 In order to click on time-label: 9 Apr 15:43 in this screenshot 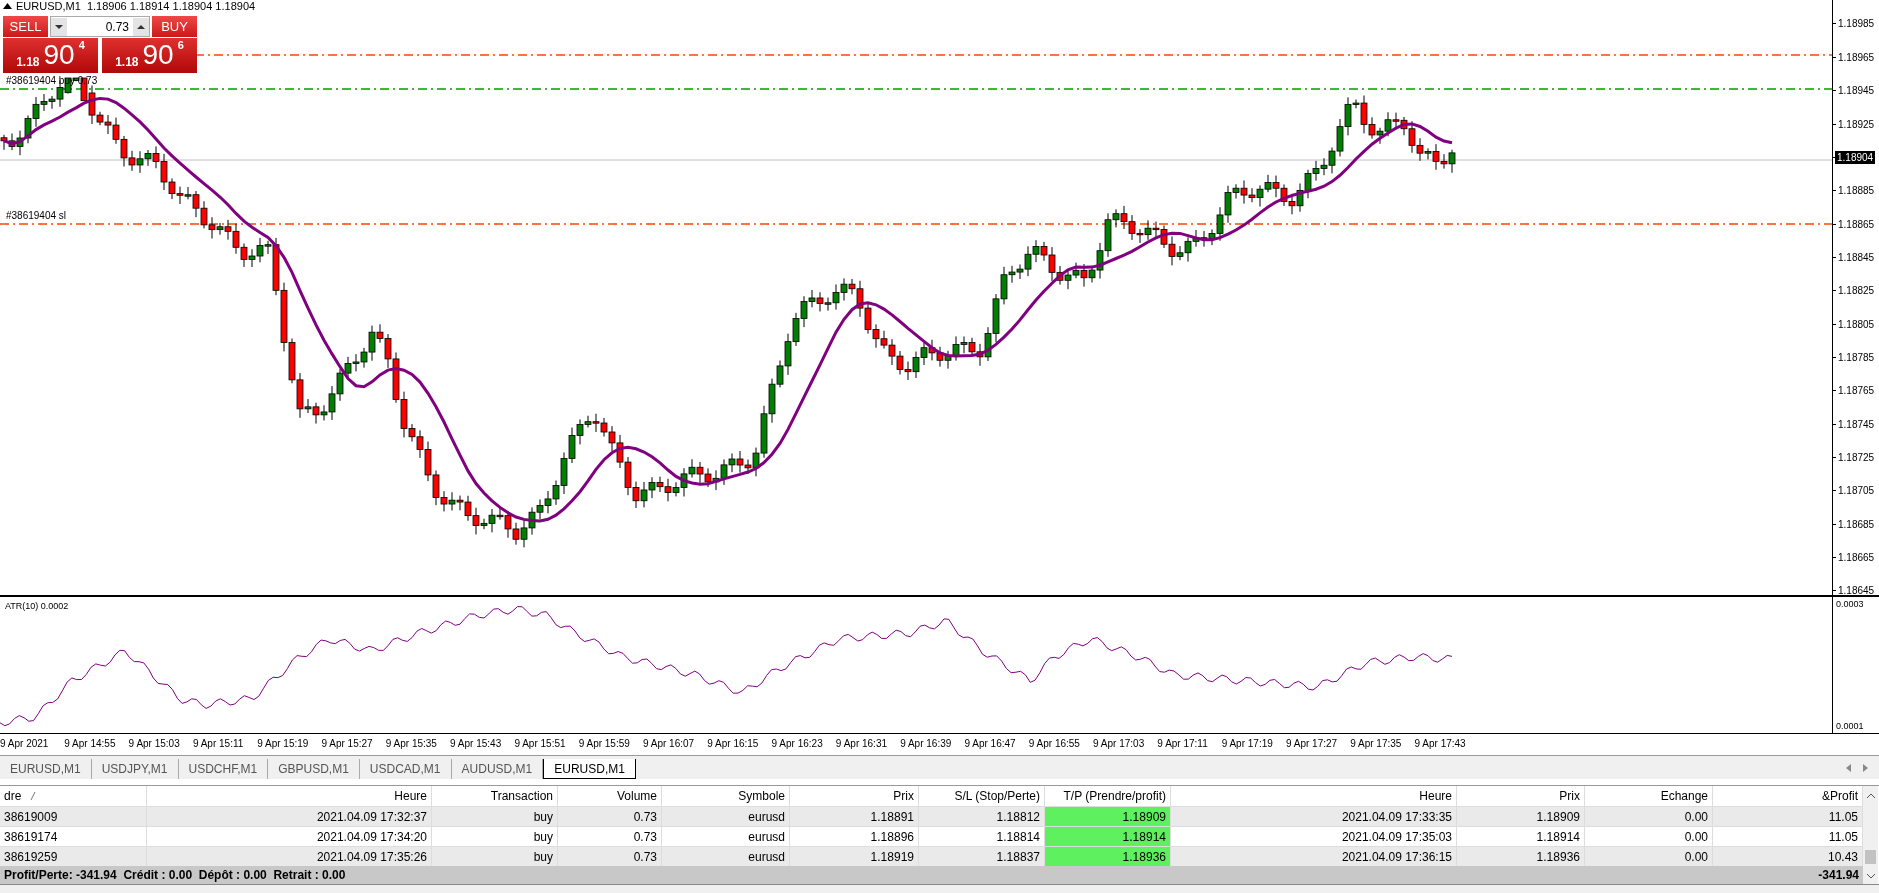, I will do `click(476, 743)`.